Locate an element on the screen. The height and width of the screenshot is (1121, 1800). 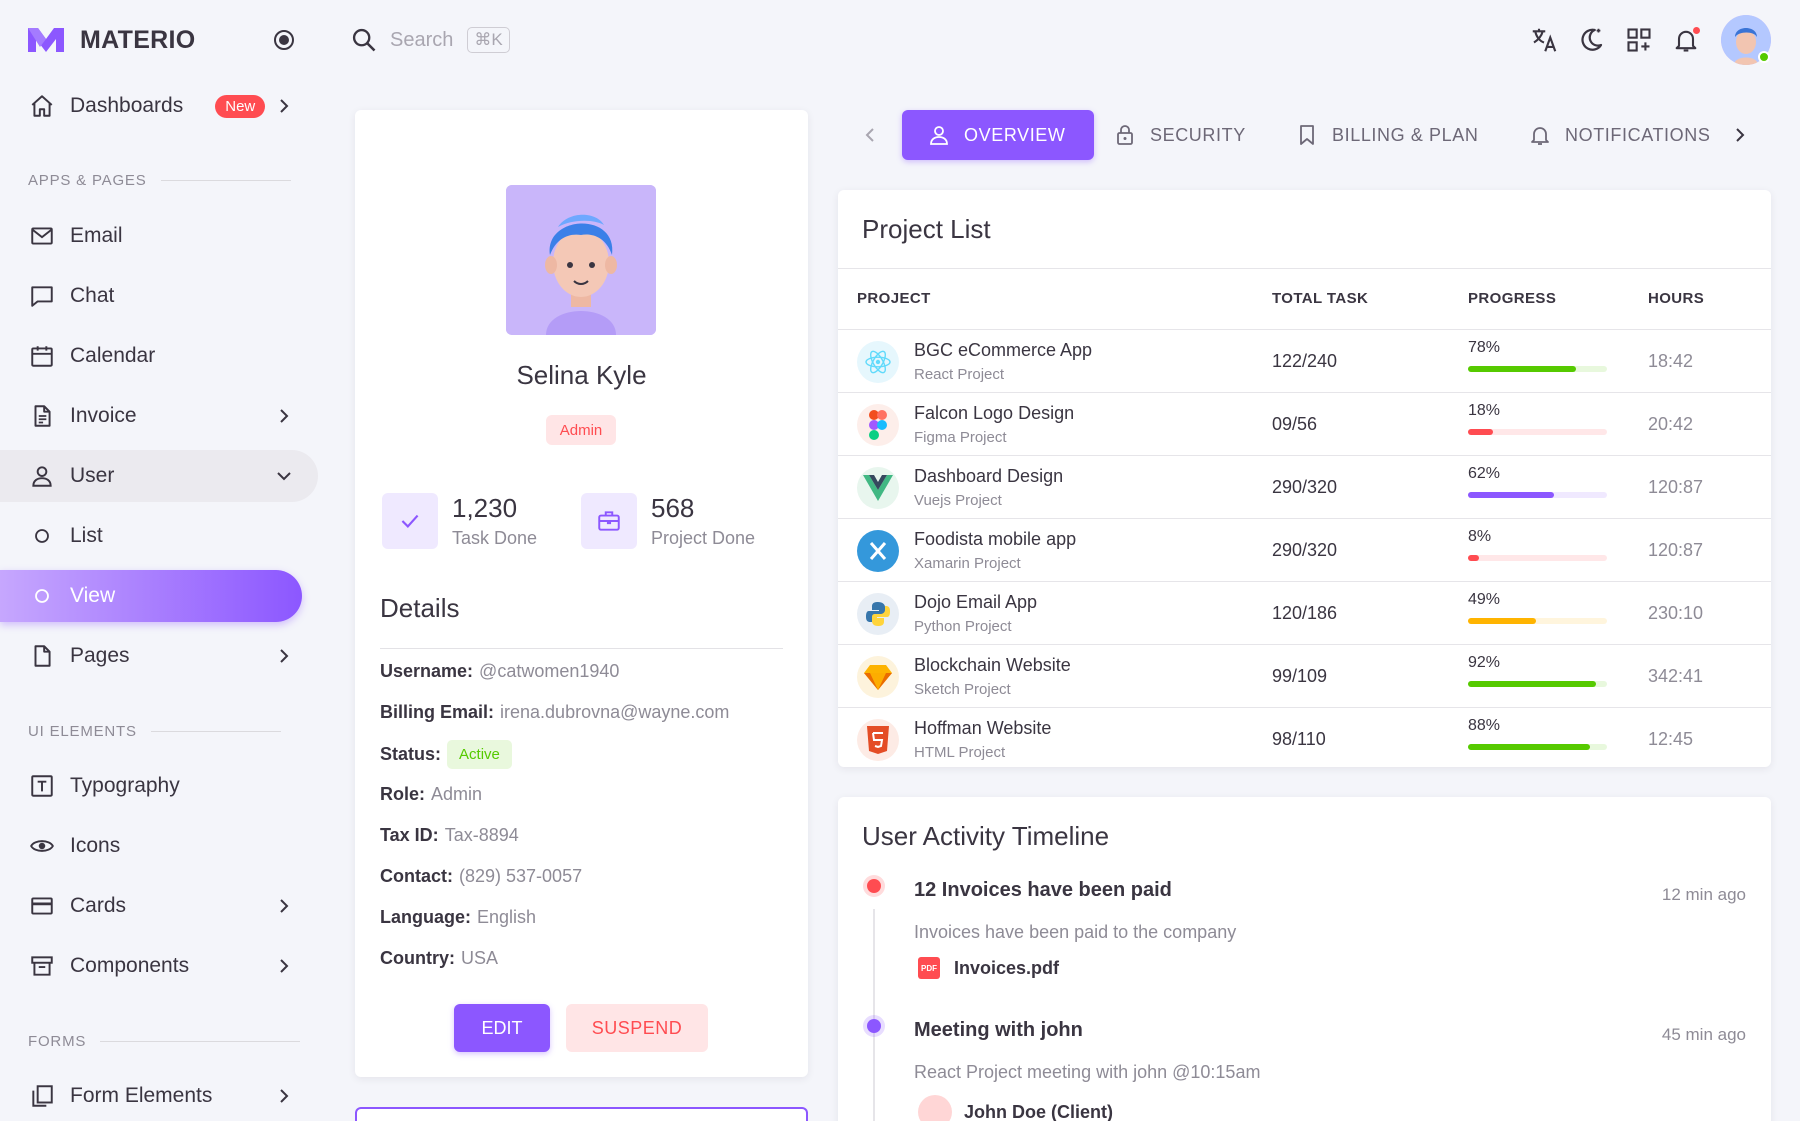
search-bar: Search ⌘K is located at coordinates (430, 40).